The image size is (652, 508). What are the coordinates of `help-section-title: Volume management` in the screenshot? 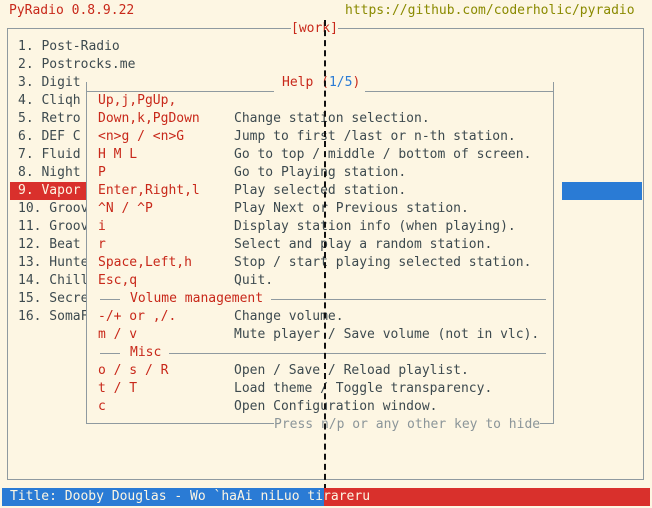 It's located at (197, 298).